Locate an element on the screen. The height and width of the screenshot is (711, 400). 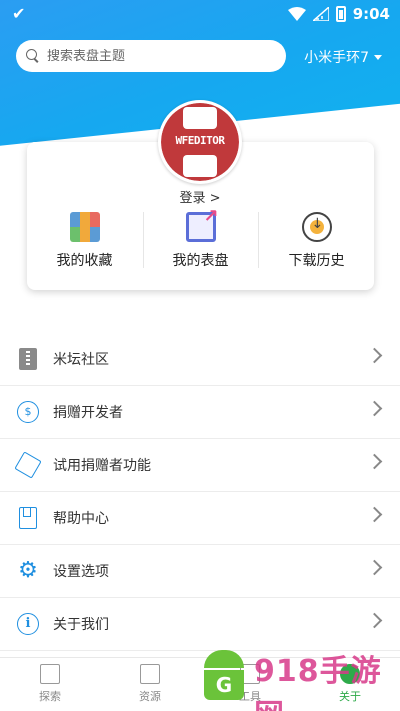
menu-item-label: 关于我们 is located at coordinates (81, 625).